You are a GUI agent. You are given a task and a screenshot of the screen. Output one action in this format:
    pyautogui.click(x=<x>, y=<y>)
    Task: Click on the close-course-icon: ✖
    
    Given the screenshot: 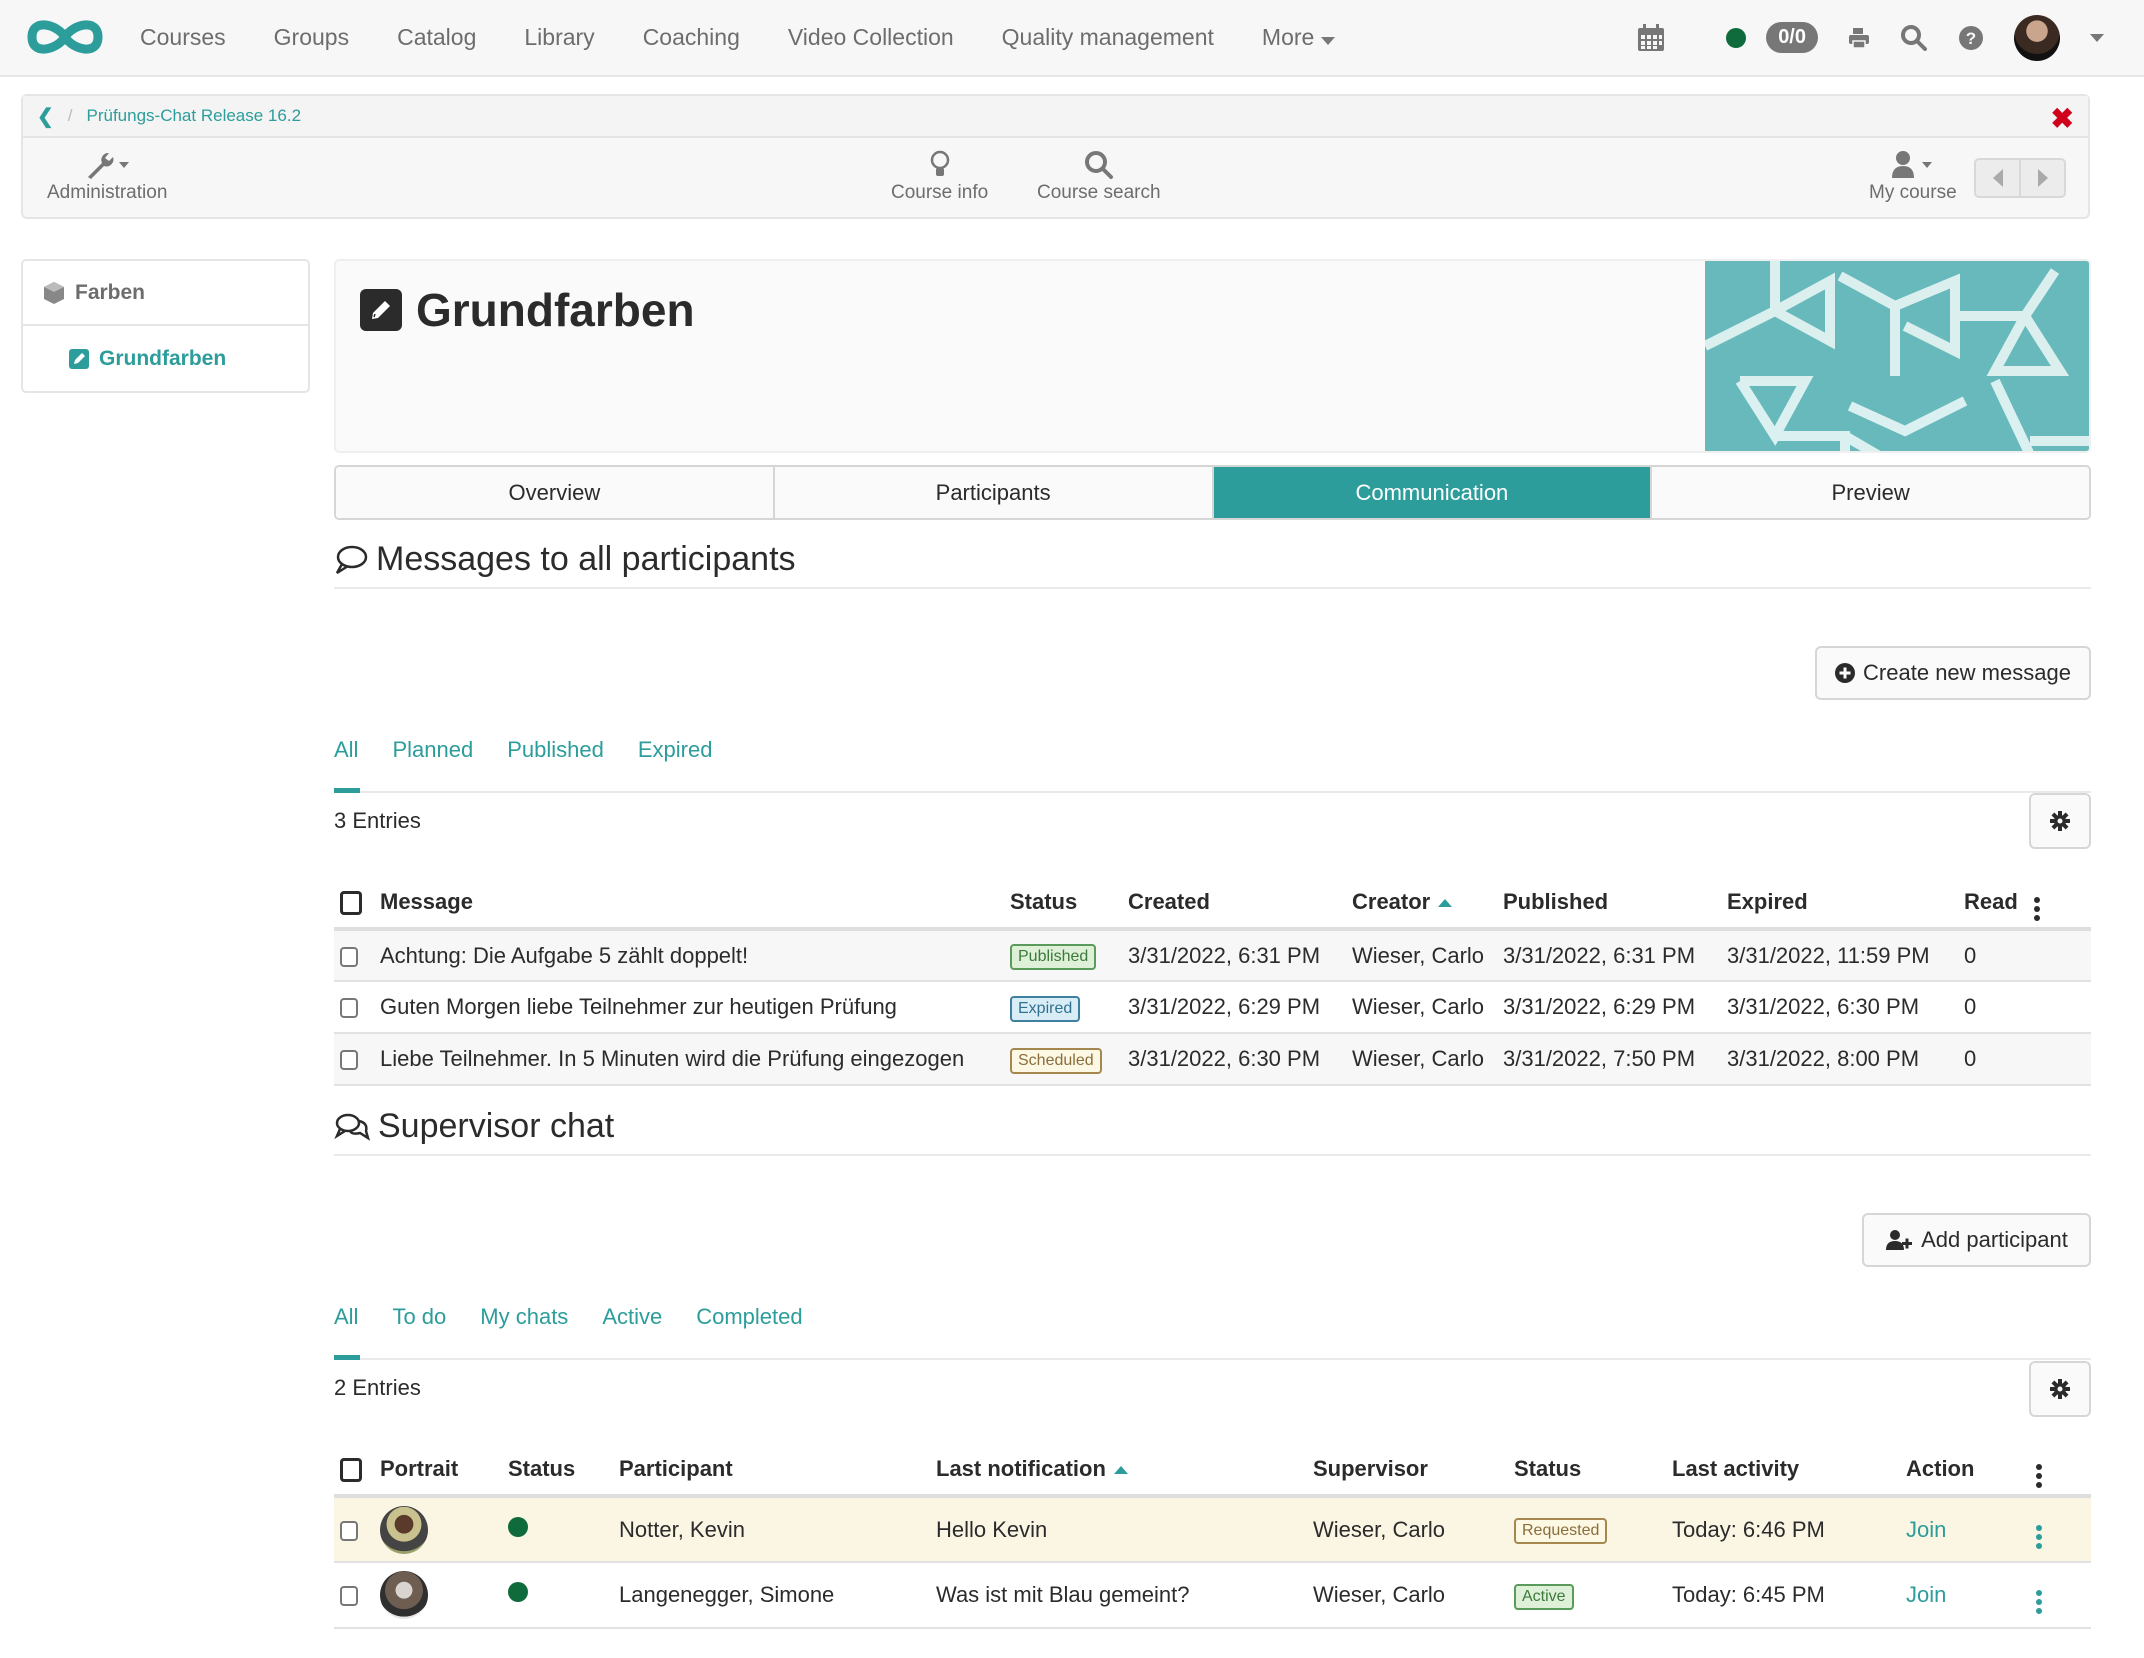 What is the action you would take?
    pyautogui.click(x=2062, y=118)
    